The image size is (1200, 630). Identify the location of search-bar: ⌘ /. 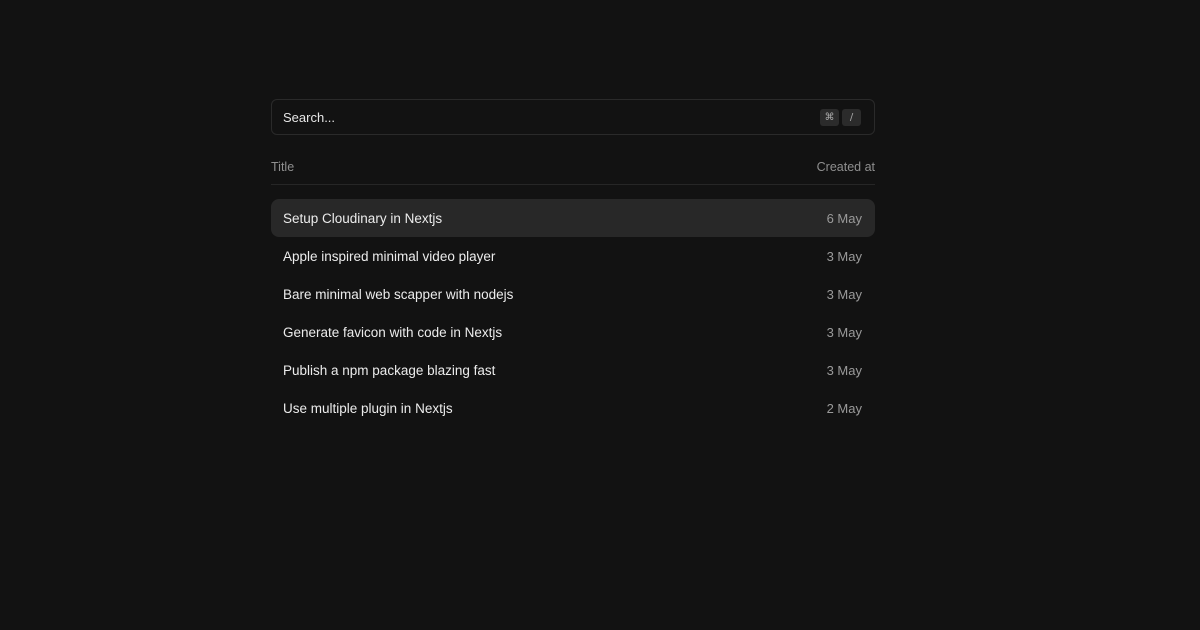
(573, 117).